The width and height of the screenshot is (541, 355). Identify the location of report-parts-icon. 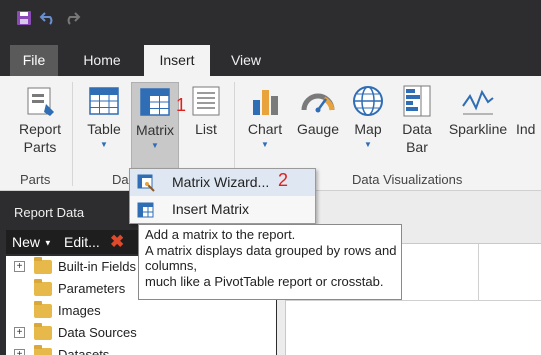
(40, 101).